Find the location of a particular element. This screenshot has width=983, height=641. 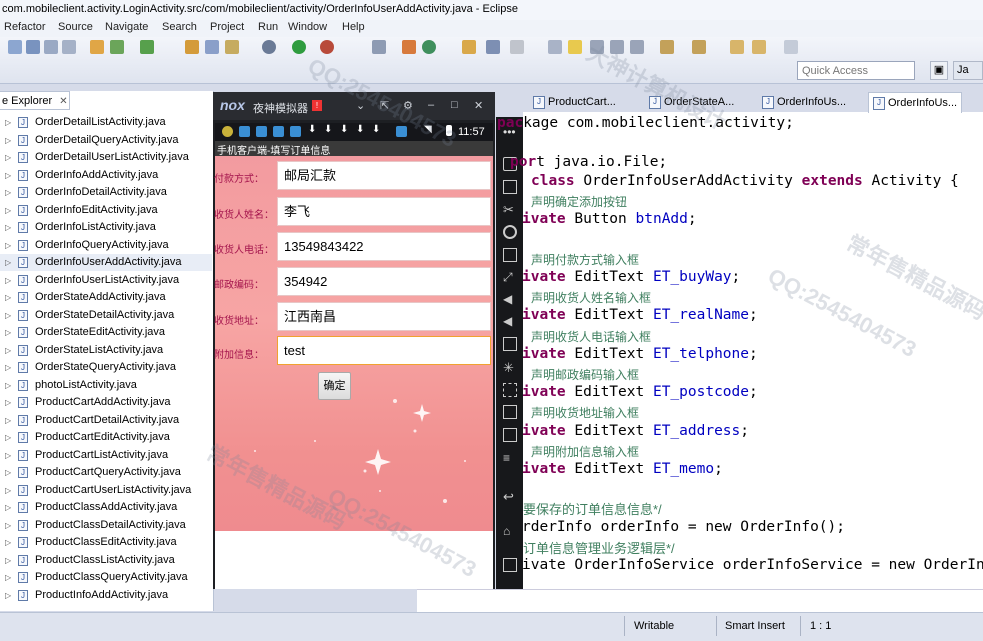

export-icon is located at coordinates (117, 47).